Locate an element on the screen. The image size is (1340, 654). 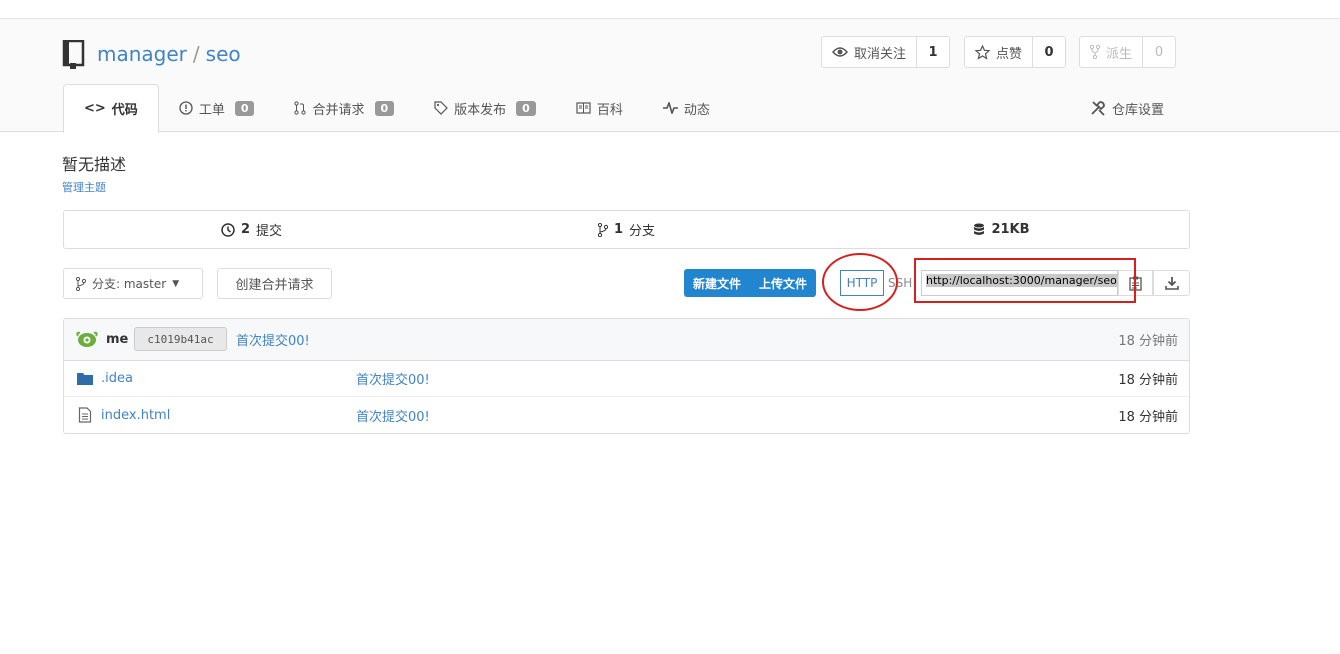
fork-count: 0 is located at coordinates (1159, 52).